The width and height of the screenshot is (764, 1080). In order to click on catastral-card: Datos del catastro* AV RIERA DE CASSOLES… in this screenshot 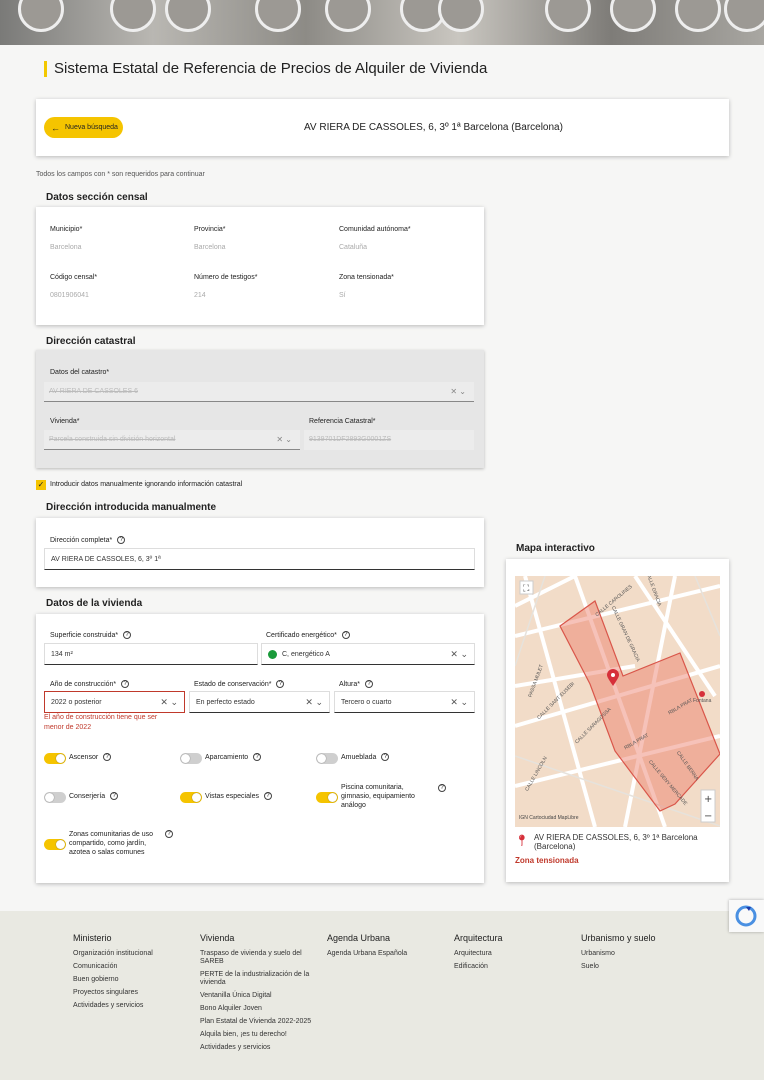, I will do `click(260, 409)`.